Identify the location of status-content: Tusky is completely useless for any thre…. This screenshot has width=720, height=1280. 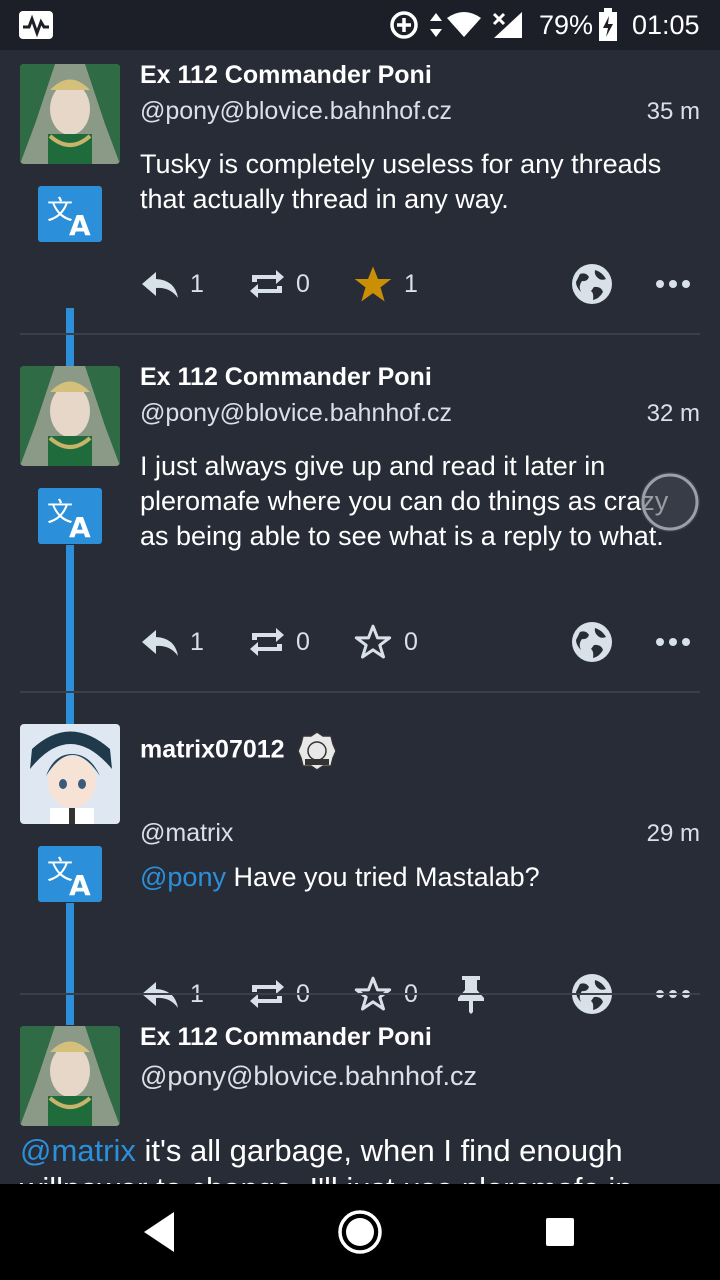
(410, 182).